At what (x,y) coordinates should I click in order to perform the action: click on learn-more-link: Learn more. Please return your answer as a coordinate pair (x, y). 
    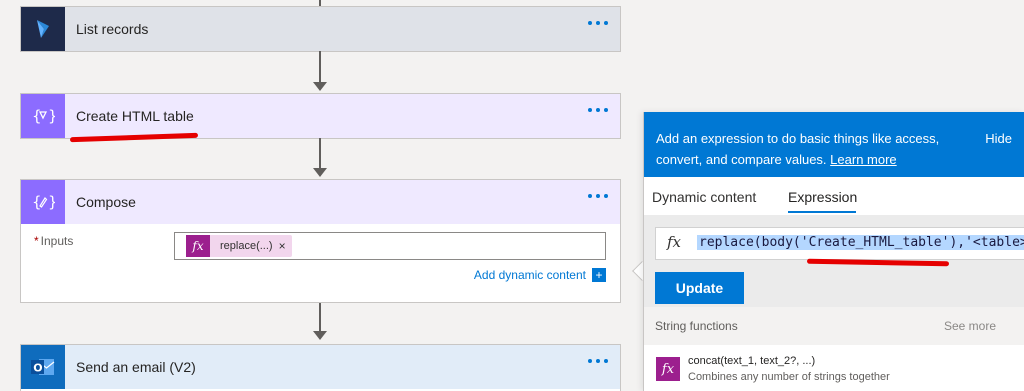
    Looking at the image, I should click on (863, 159).